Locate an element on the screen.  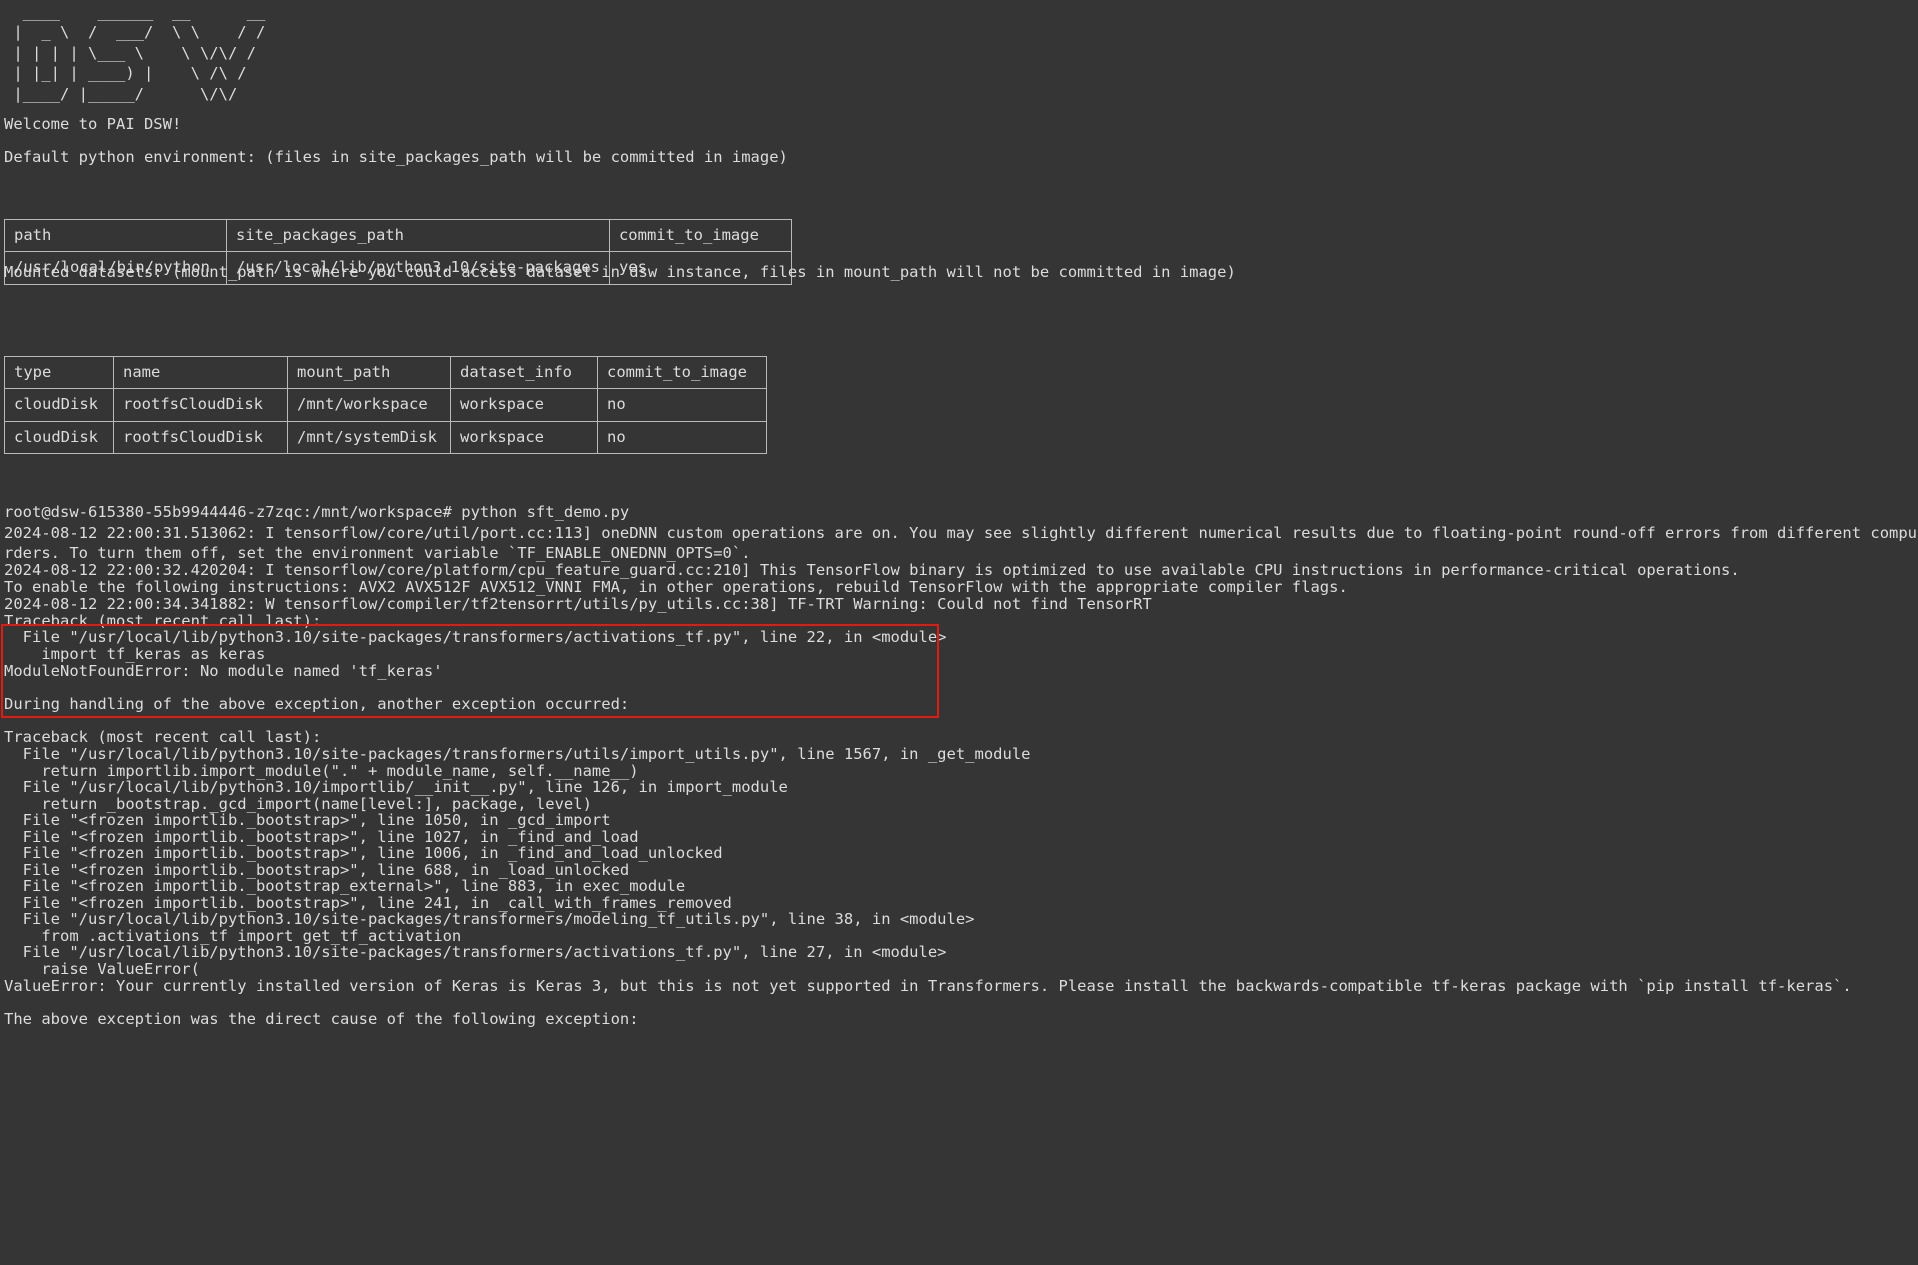
welcome-message: Welcome to PAI DSW! is located at coordinates (93, 124).